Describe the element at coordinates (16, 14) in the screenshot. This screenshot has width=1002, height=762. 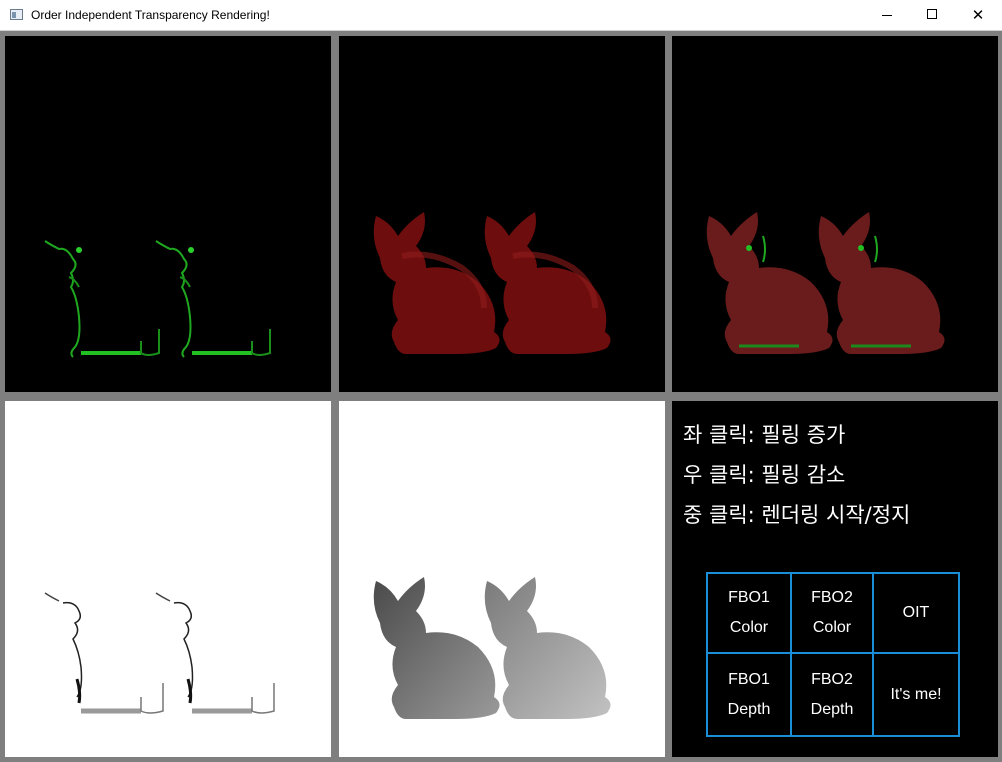
I see `app-window-icon` at that location.